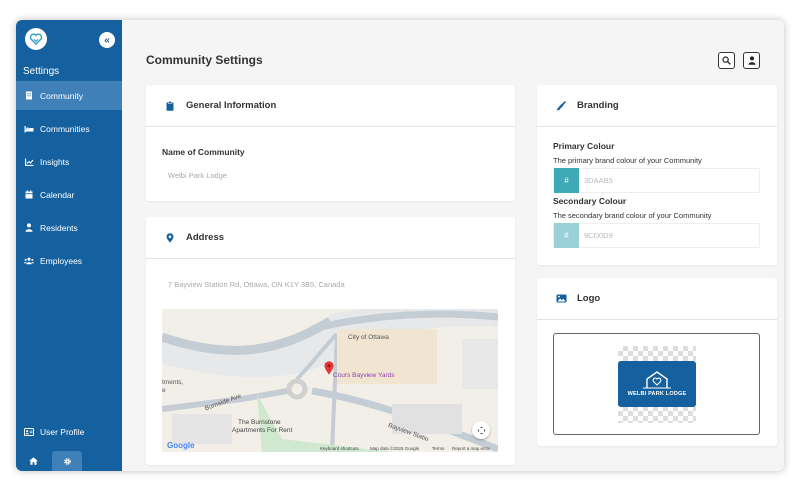  What do you see at coordinates (589, 298) in the screenshot?
I see `card-title: Logo` at bounding box center [589, 298].